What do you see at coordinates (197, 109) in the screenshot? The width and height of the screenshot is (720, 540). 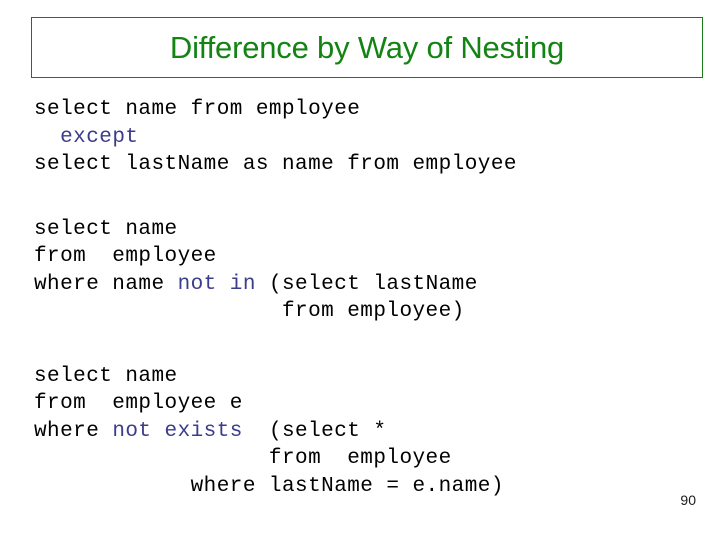 I see `sql-text: select name from employee` at bounding box center [197, 109].